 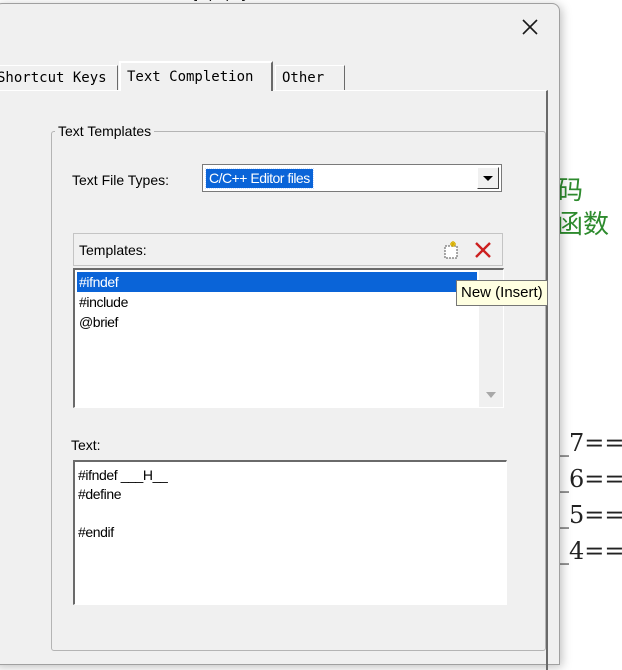 I want to click on templates-list: #ifndef #include @brief, so click(x=288, y=338).